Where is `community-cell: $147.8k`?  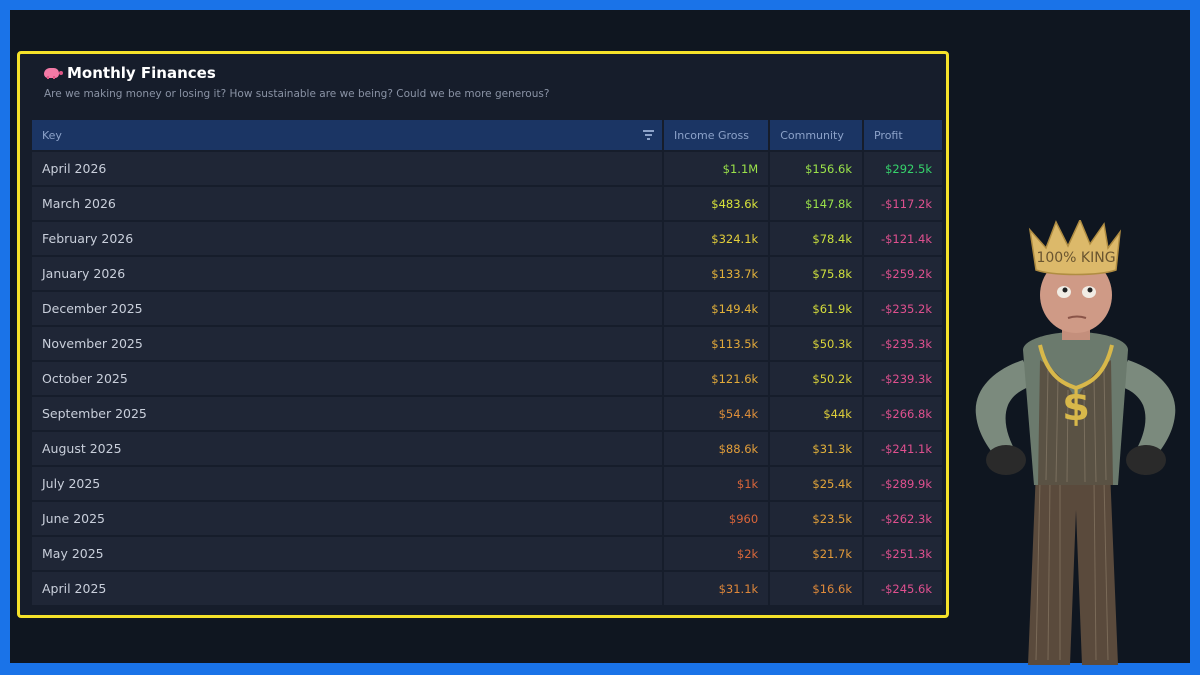 community-cell: $147.8k is located at coordinates (815, 203).